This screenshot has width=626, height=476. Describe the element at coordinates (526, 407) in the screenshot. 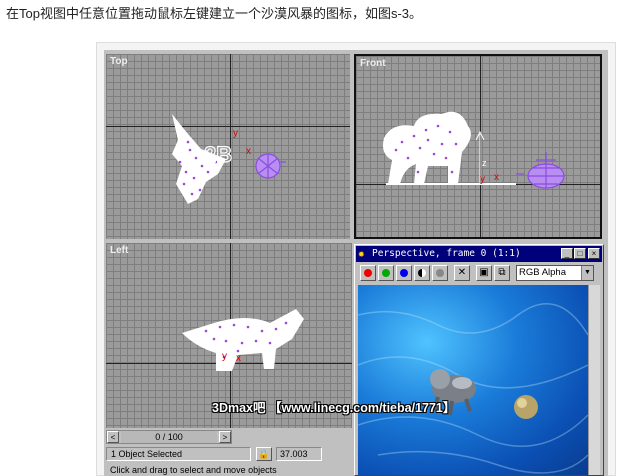

I see `rendered-sphere` at that location.